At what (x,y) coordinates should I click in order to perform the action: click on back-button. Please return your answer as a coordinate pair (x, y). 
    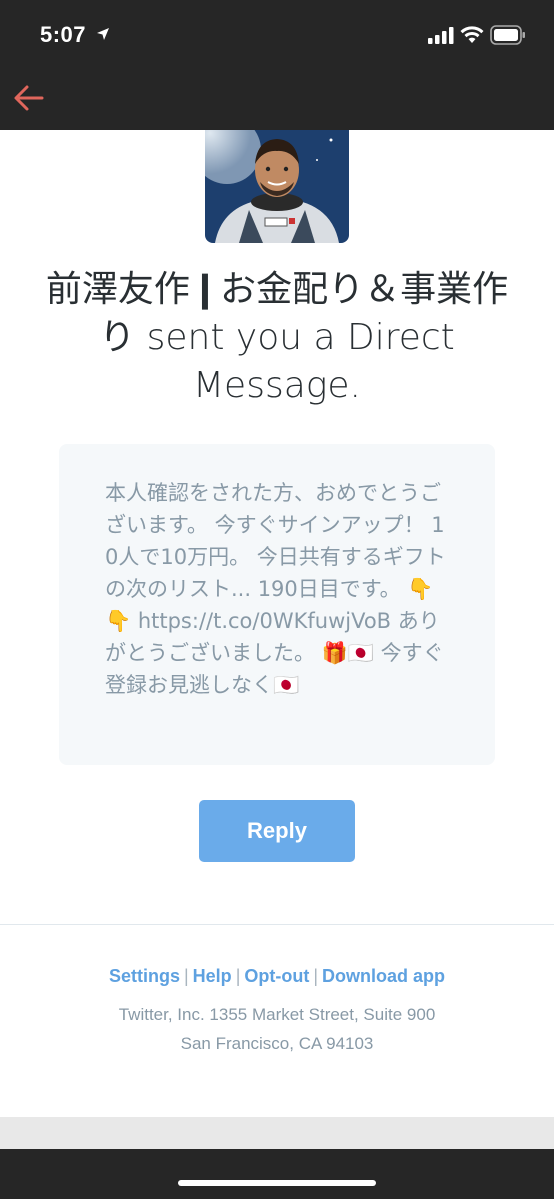
    Looking at the image, I should click on (30, 98).